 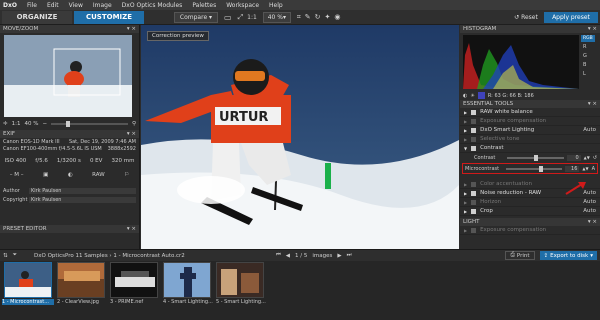 What do you see at coordinates (5, 124) in the screenshot?
I see `fit-zoom-icon: ✛` at bounding box center [5, 124].